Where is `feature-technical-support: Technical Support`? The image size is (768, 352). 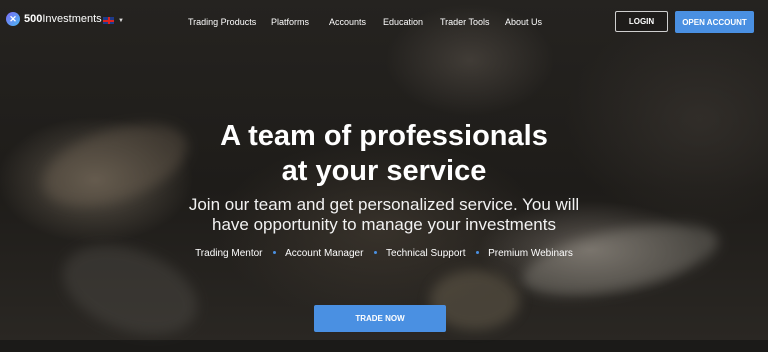 feature-technical-support: Technical Support is located at coordinates (426, 253).